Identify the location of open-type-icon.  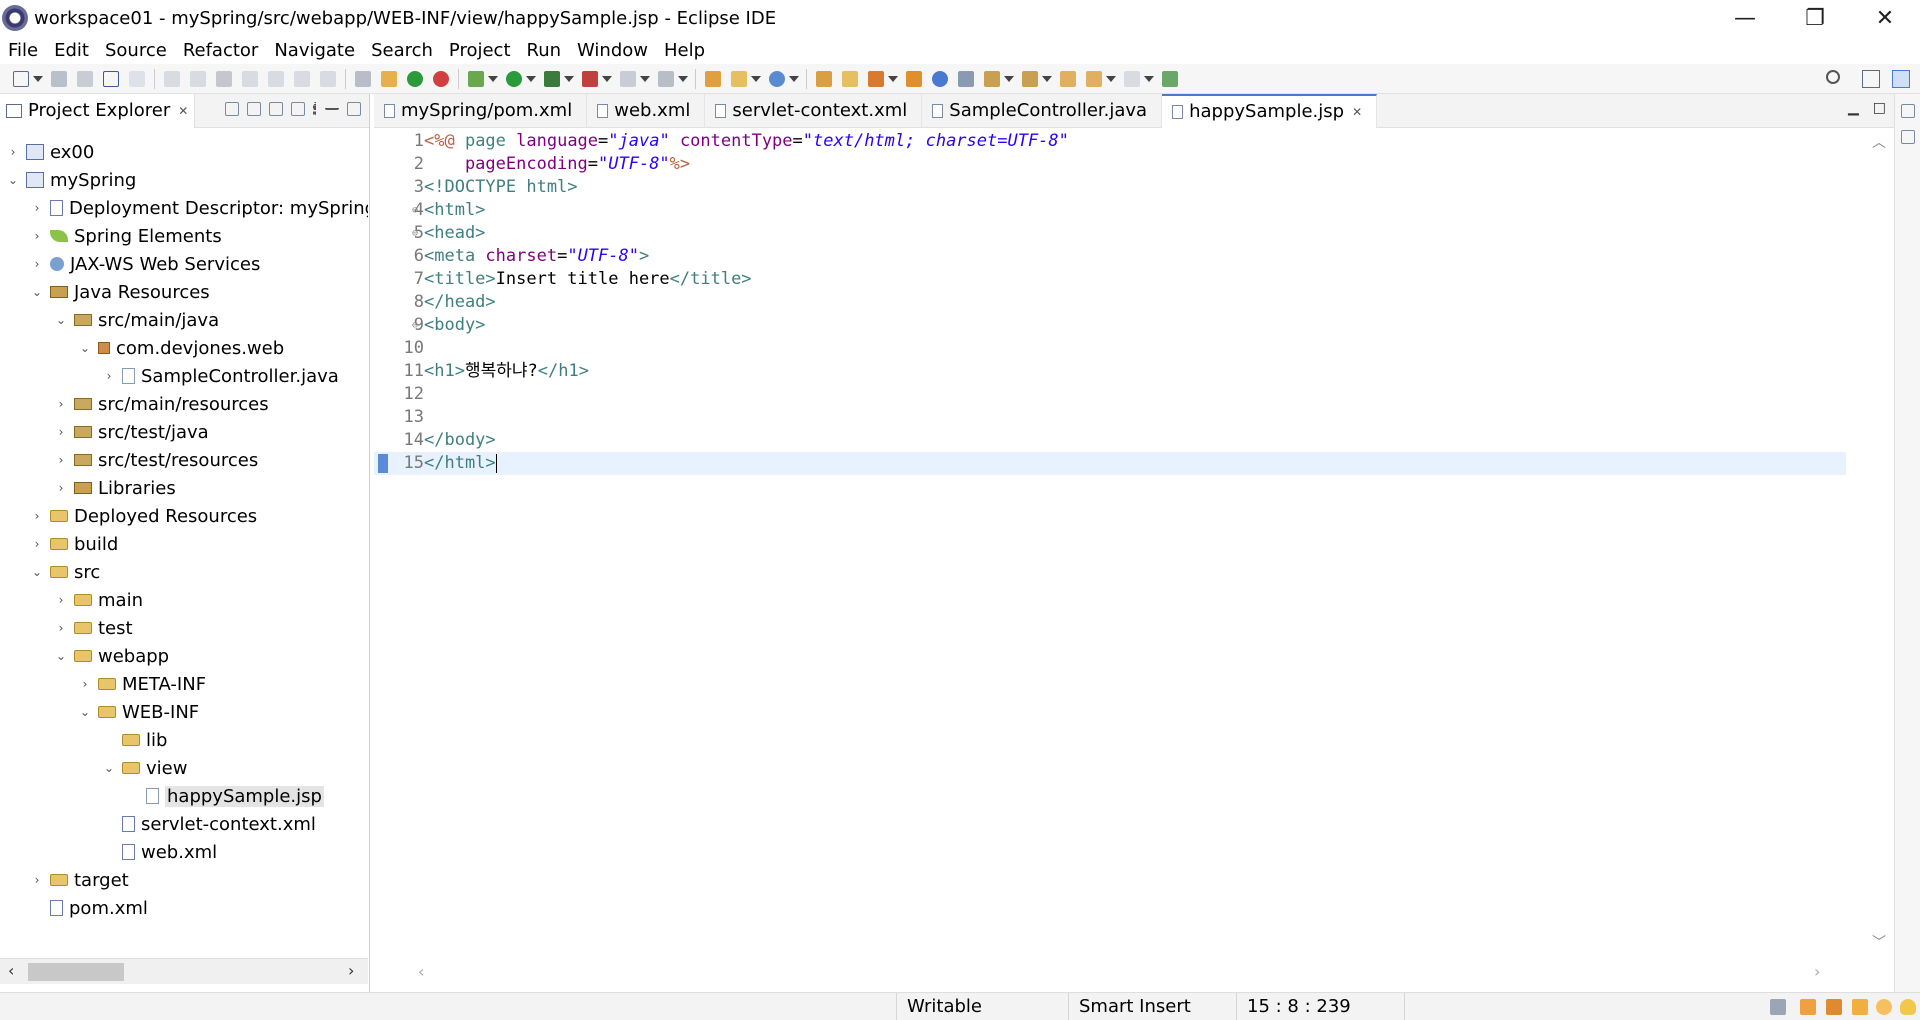
(824, 78).